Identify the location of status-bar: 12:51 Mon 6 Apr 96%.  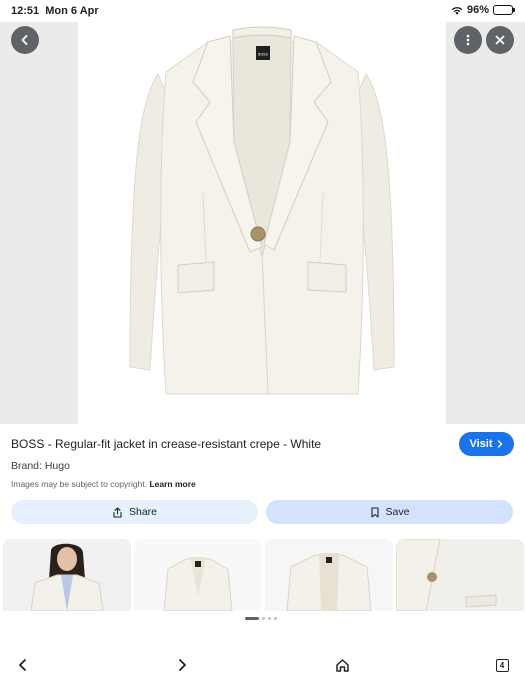
(262, 11).